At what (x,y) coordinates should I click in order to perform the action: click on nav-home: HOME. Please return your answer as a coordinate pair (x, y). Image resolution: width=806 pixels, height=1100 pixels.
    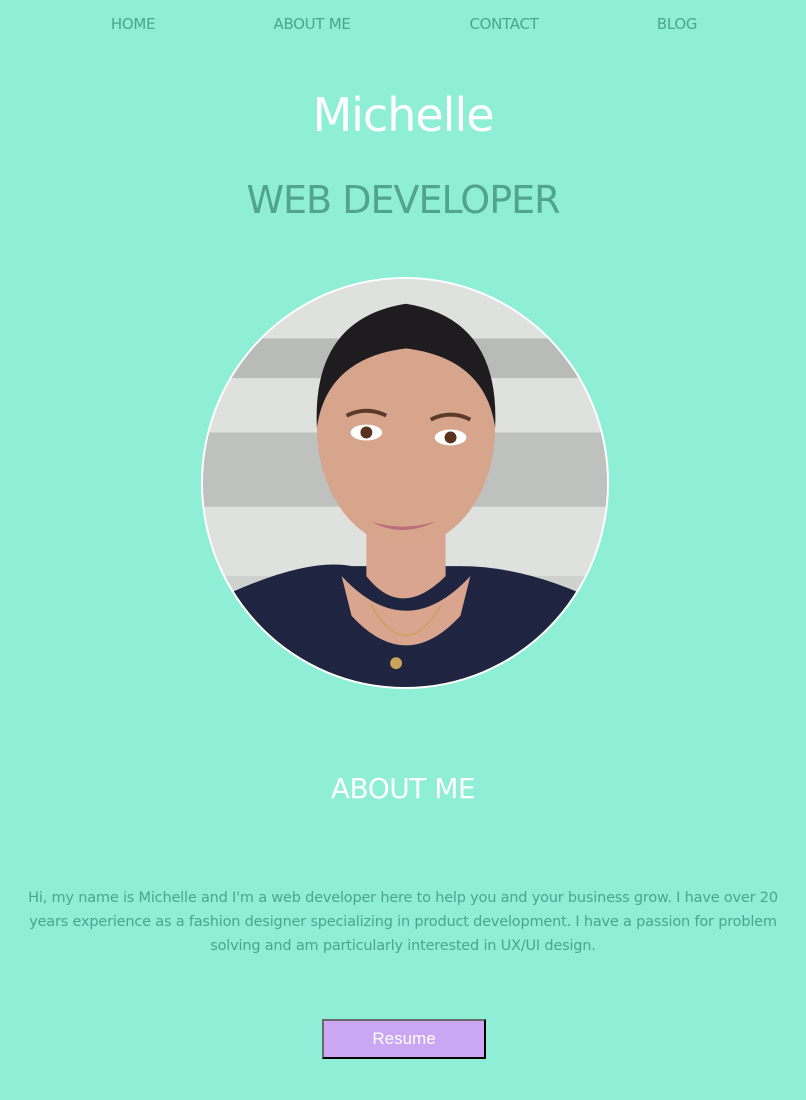
    Looking at the image, I should click on (133, 24).